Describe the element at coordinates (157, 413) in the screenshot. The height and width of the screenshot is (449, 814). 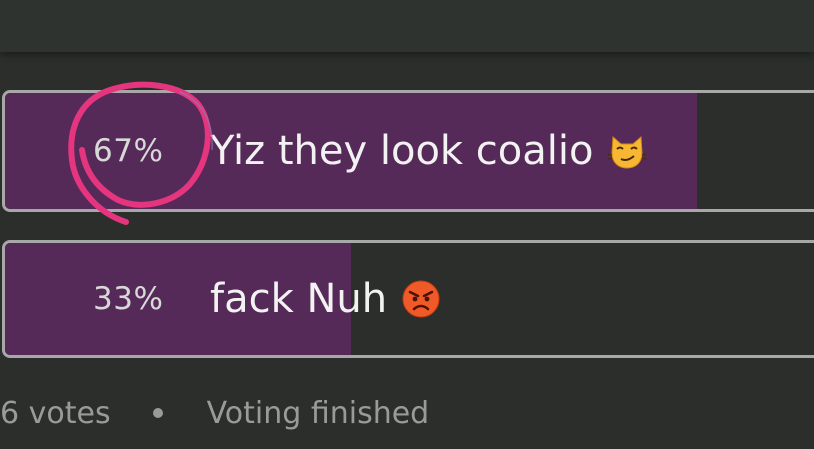
I see `separator-dot` at that location.